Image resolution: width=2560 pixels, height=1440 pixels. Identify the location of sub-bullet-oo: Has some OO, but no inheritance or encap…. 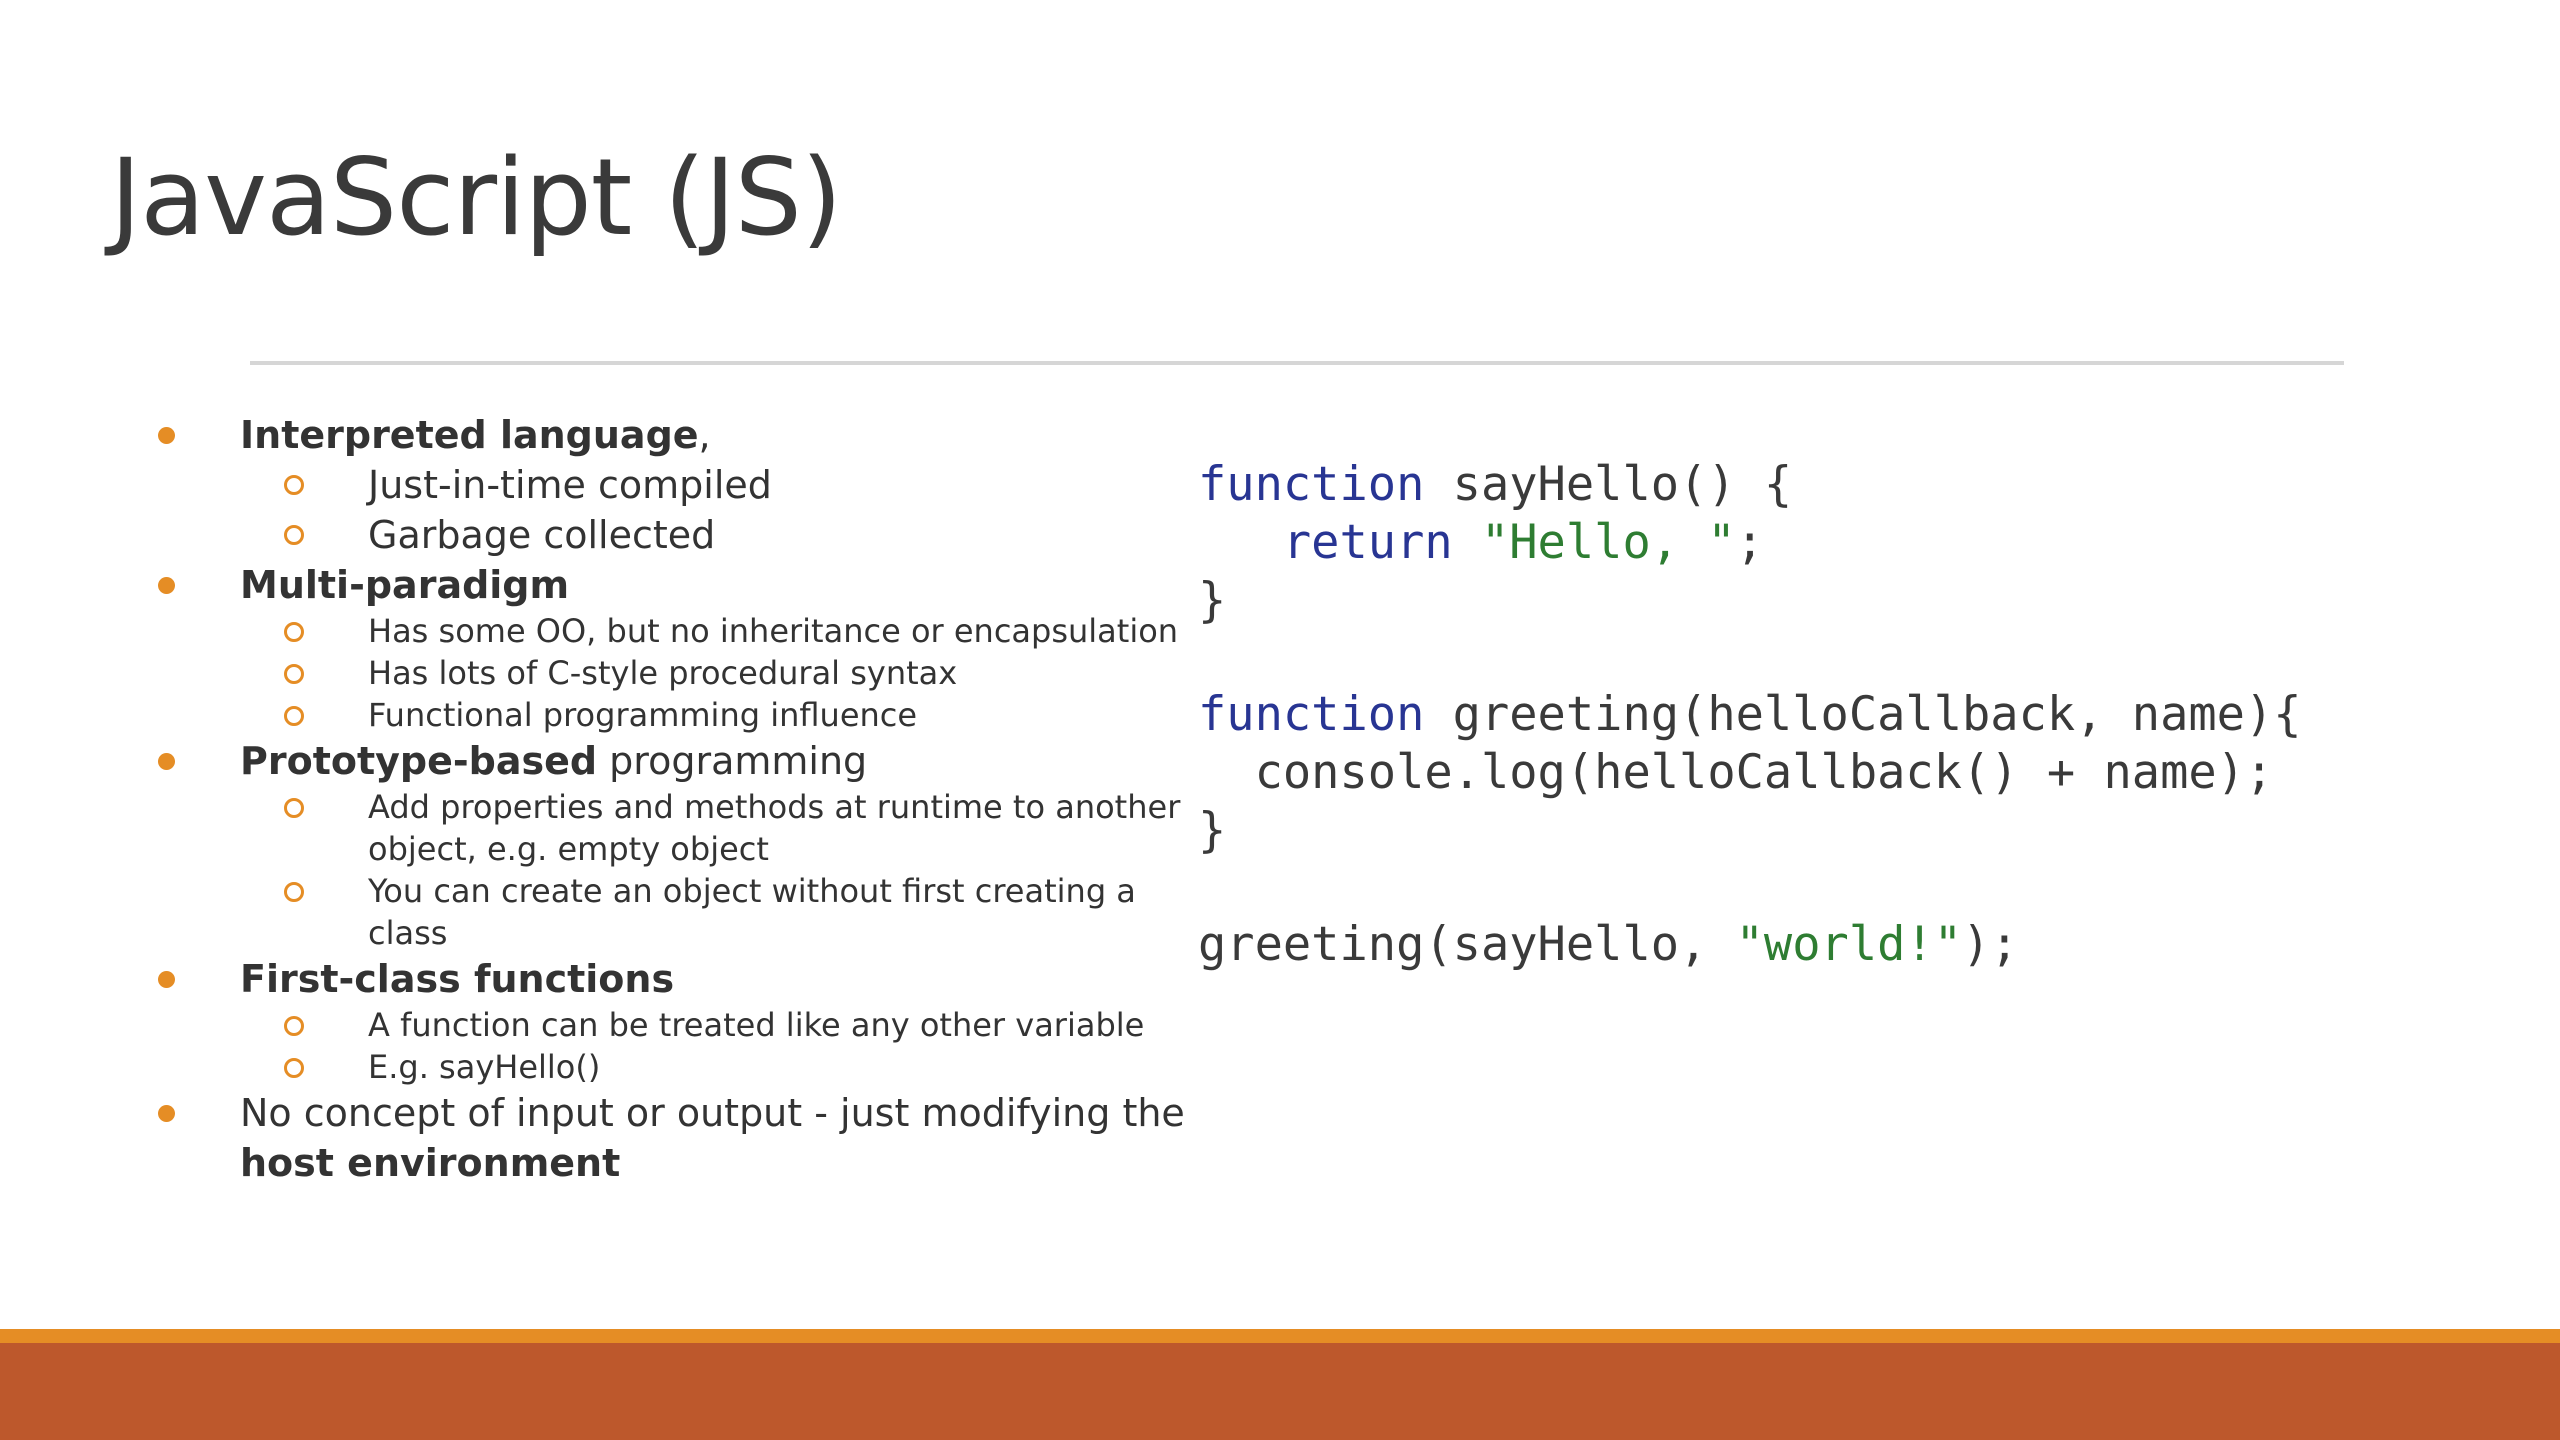
(670, 631).